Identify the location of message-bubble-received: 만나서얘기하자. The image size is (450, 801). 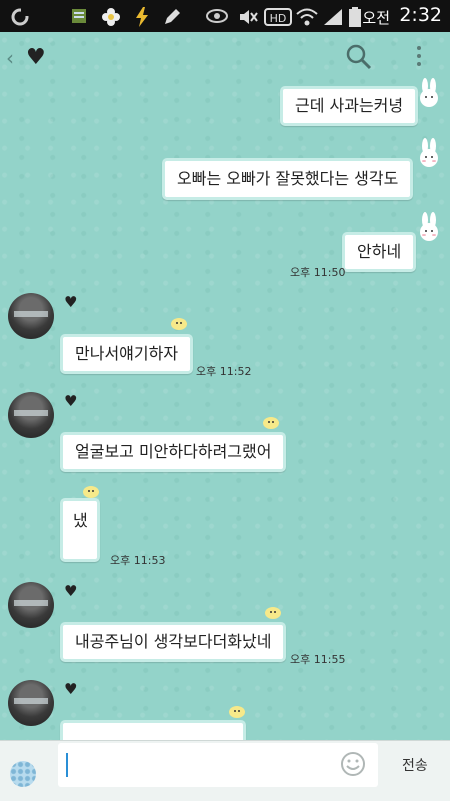
(127, 354).